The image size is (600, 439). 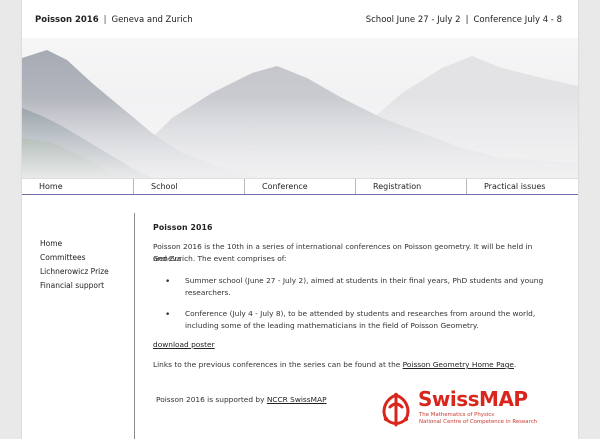 I want to click on sidebar-item-financial-support: Financial support, so click(x=72, y=285).